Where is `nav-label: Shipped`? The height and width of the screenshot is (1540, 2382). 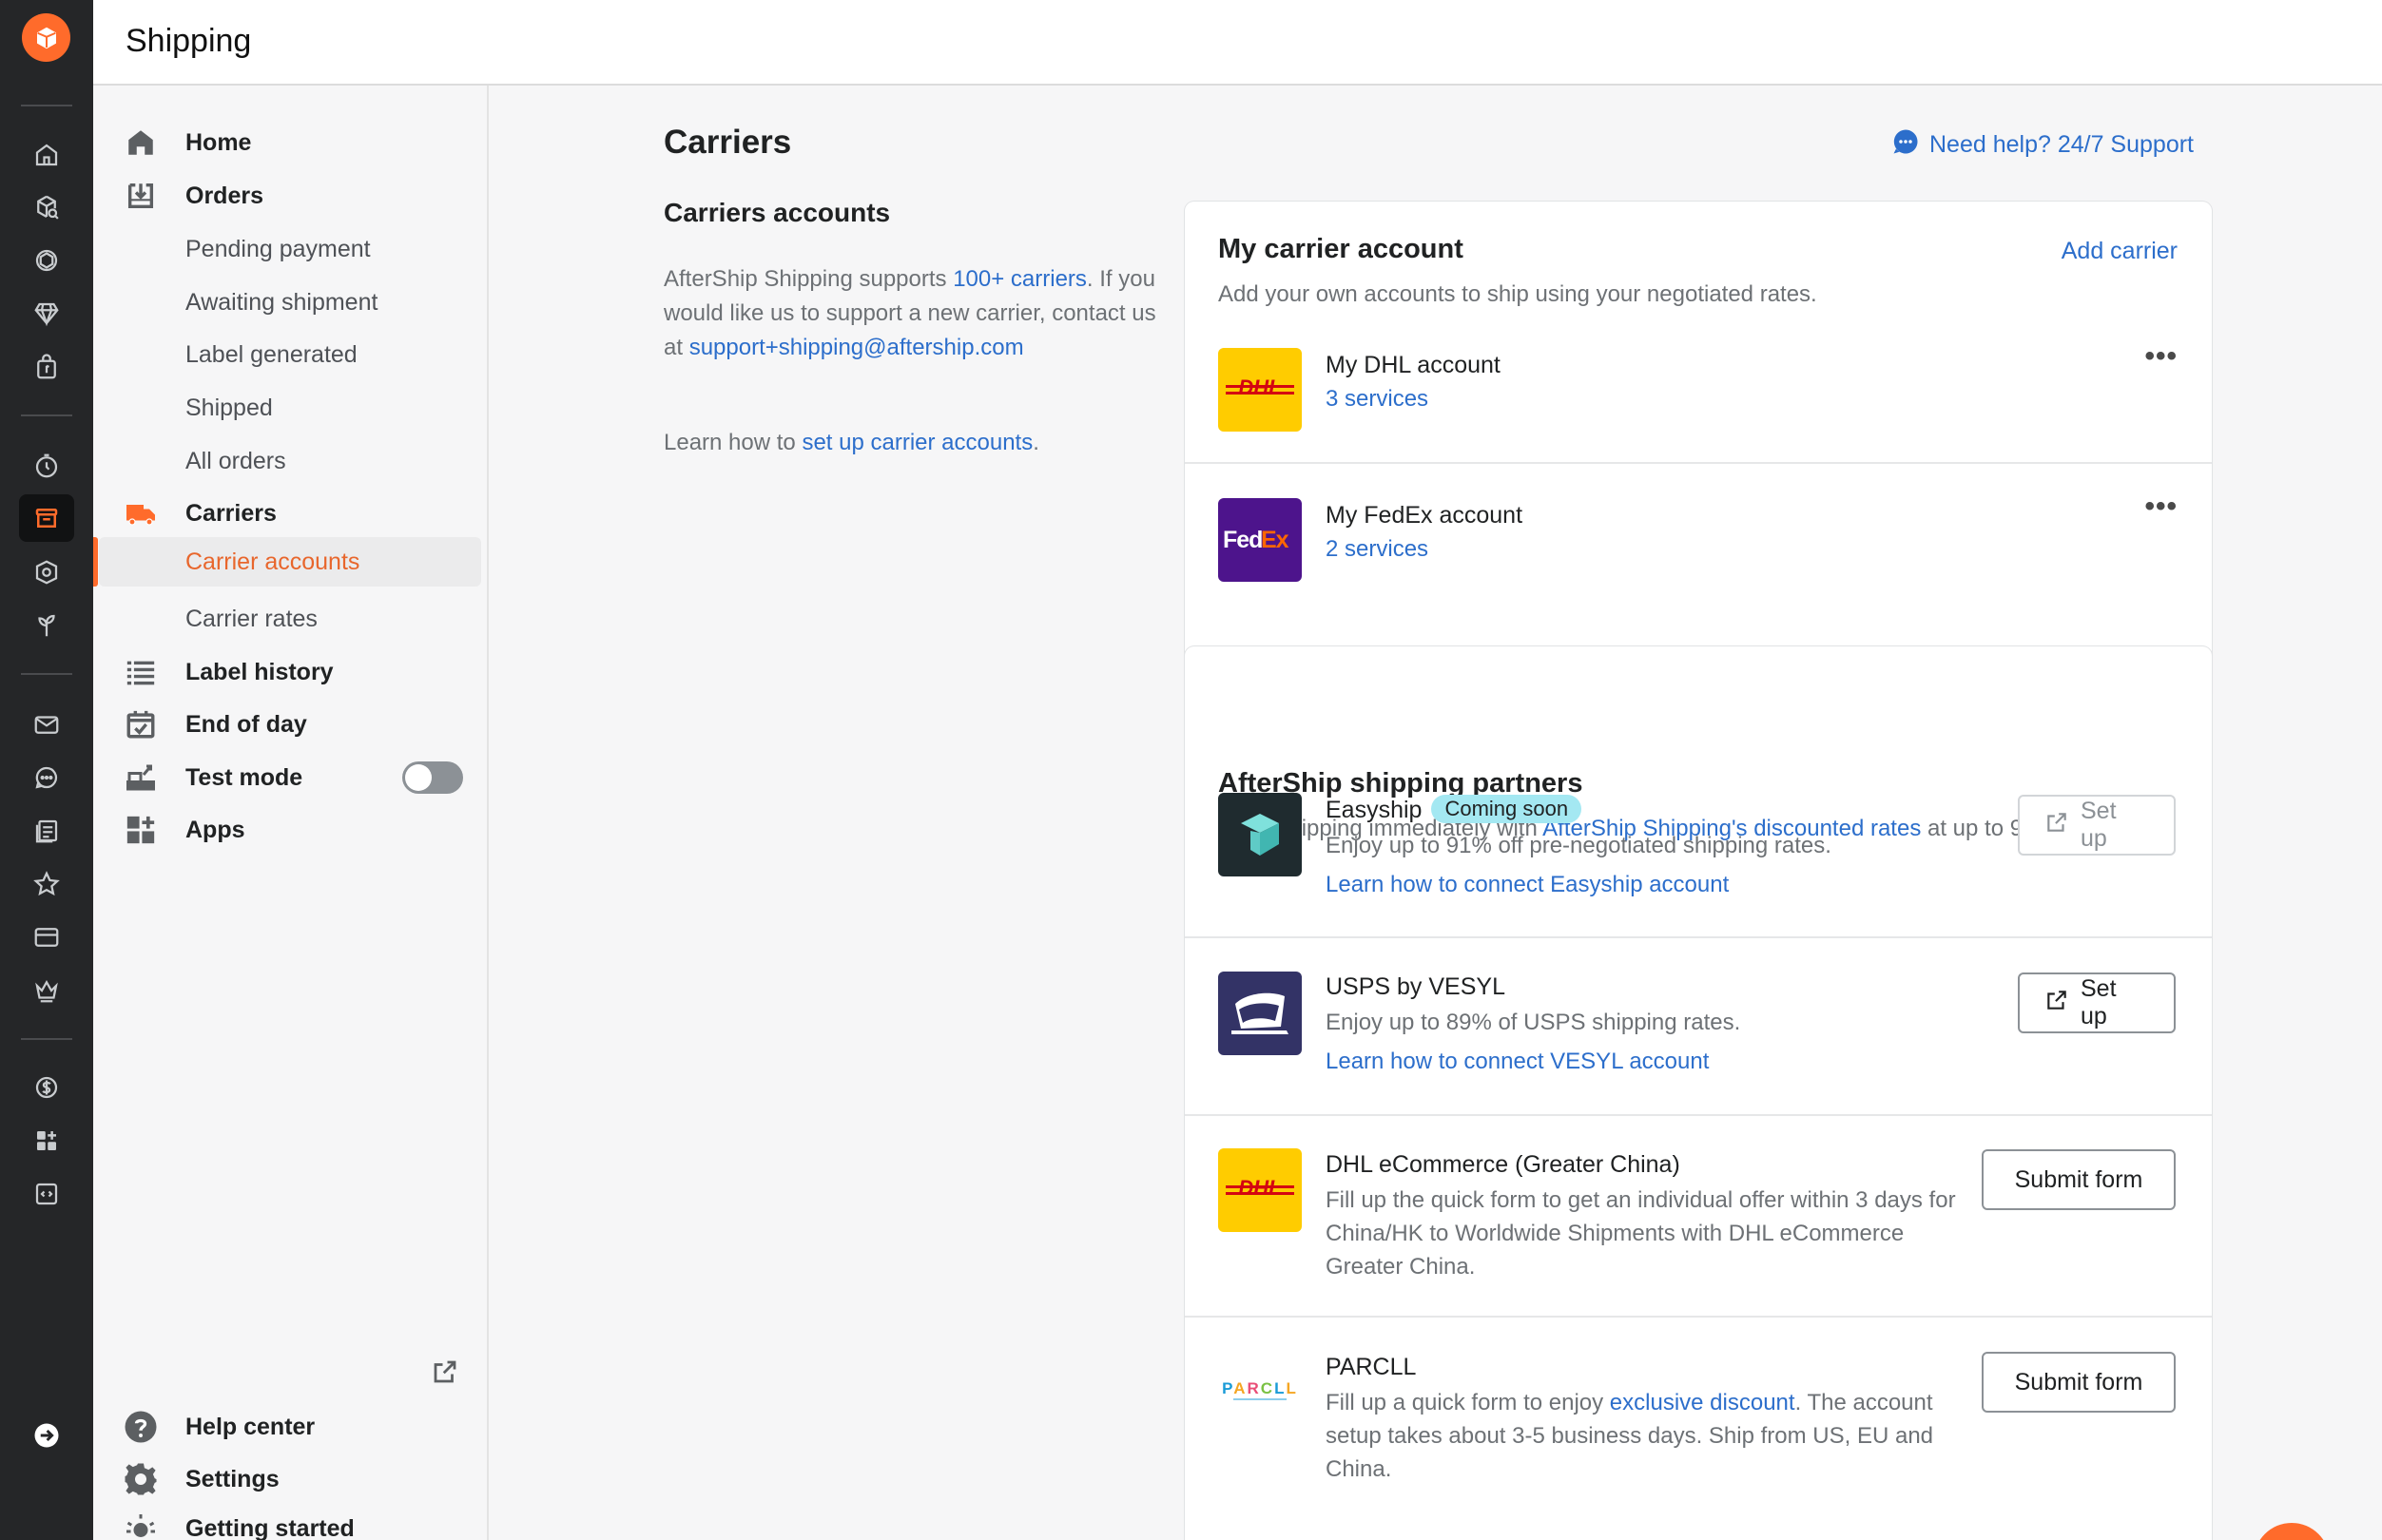
nav-label: Shipped is located at coordinates (229, 407).